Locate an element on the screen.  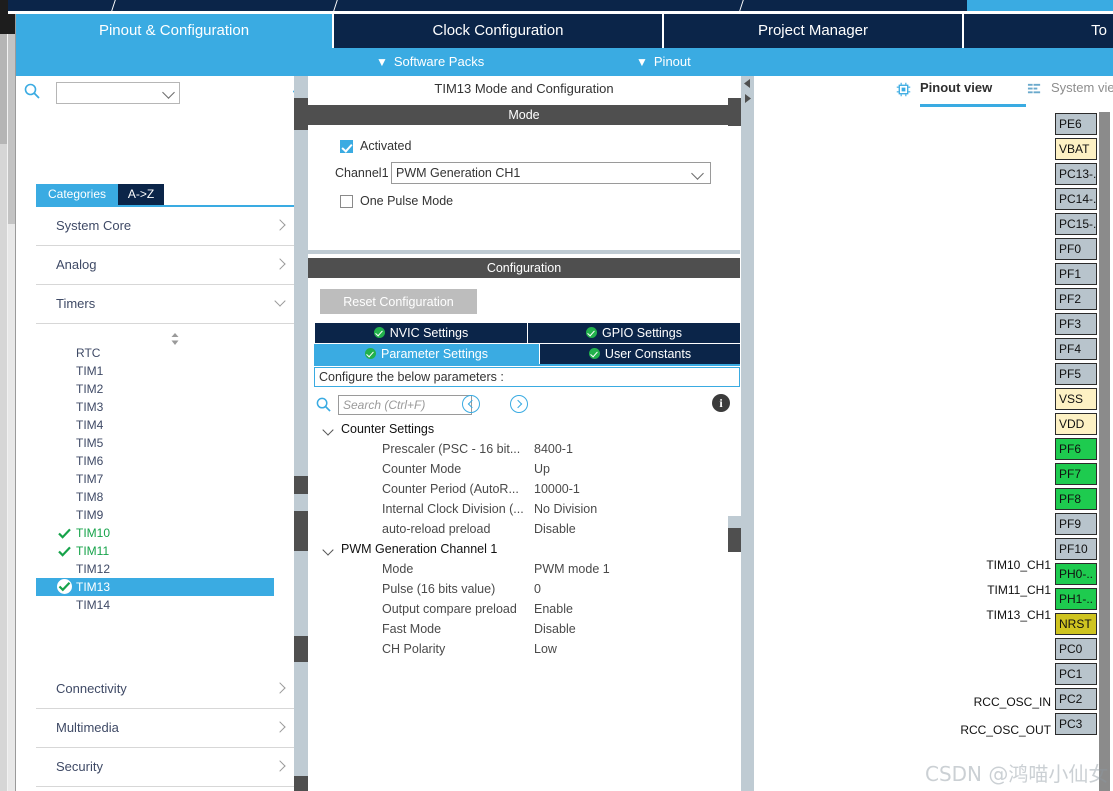
tab-nvic-settings: NVIC Settings is located at coordinates (420, 333).